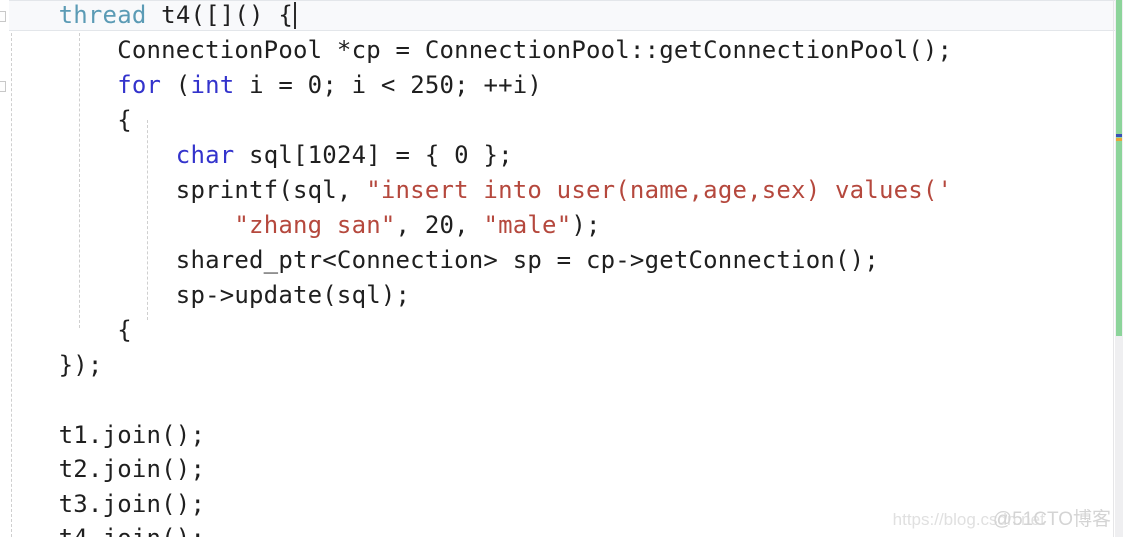  Describe the element at coordinates (439, 225) in the screenshot. I see `code-token-plain: , 20,` at that location.